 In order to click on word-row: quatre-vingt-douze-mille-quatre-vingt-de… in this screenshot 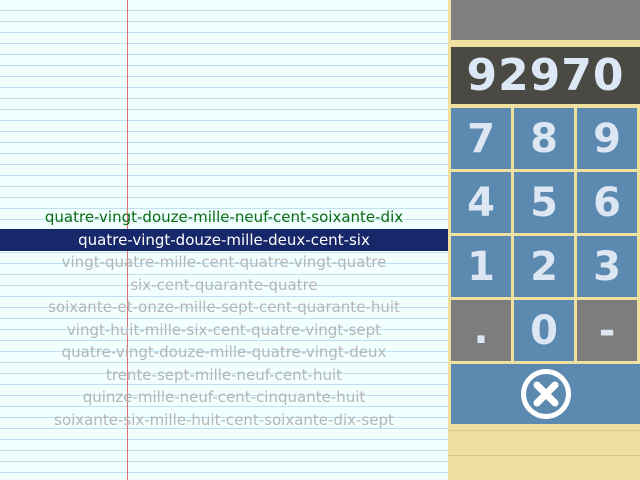, I will do `click(224, 352)`.